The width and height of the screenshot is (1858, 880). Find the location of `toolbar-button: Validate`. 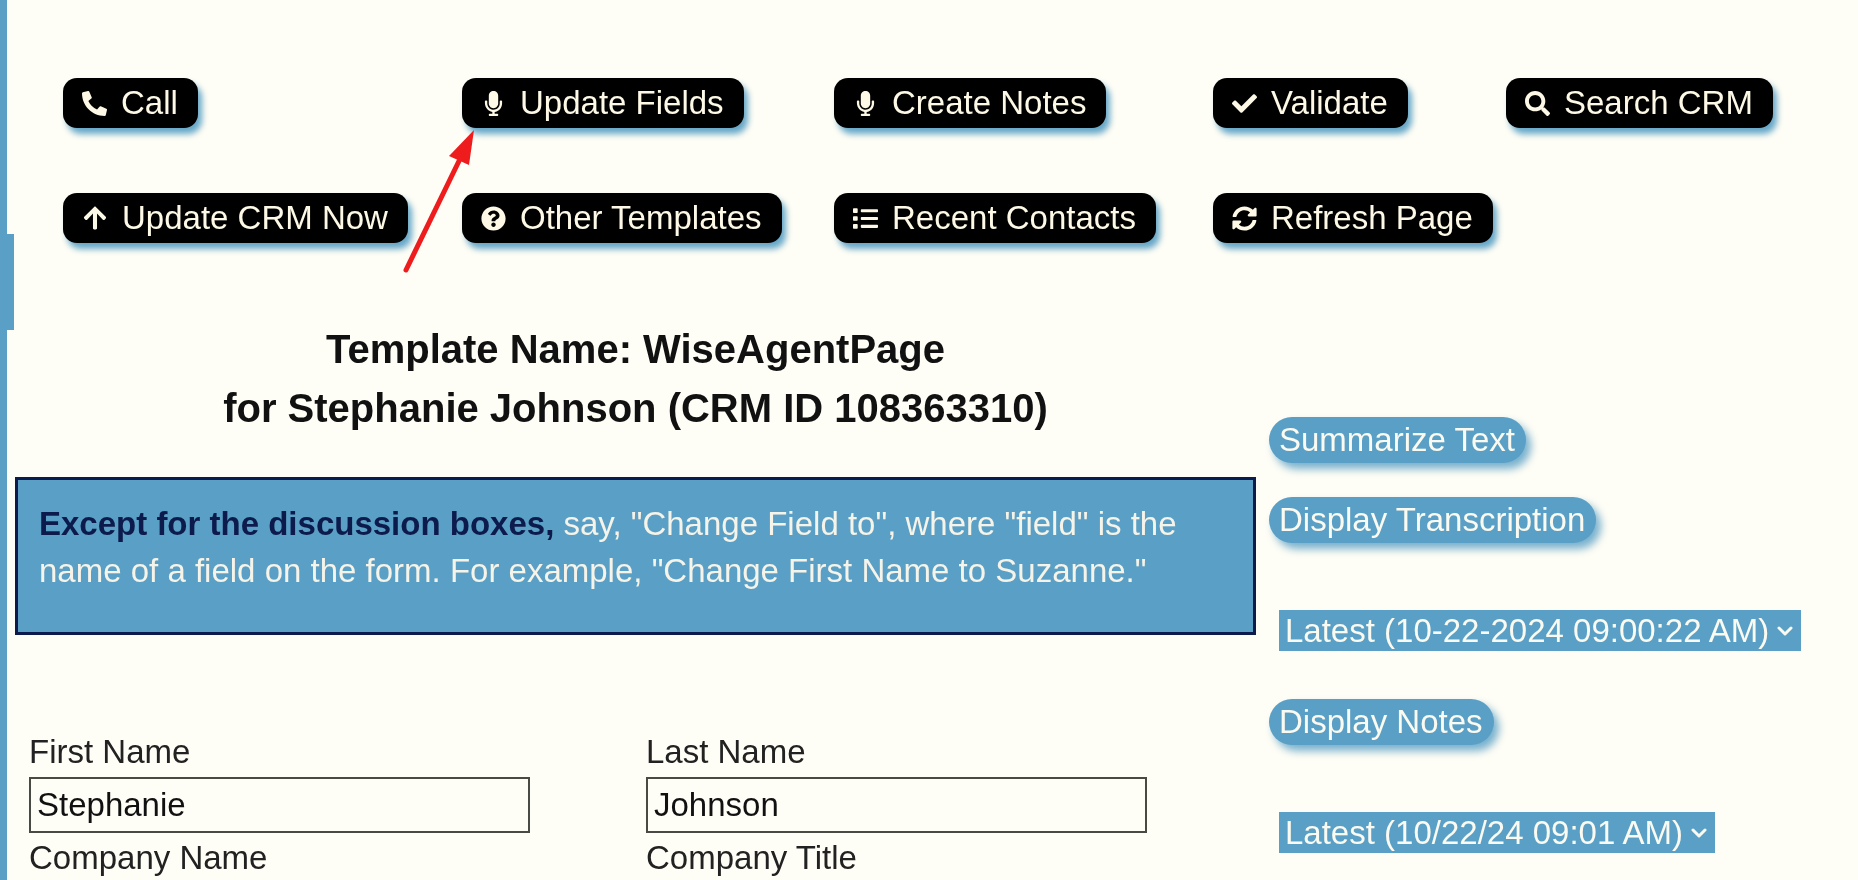

toolbar-button: Validate is located at coordinates (1310, 103).